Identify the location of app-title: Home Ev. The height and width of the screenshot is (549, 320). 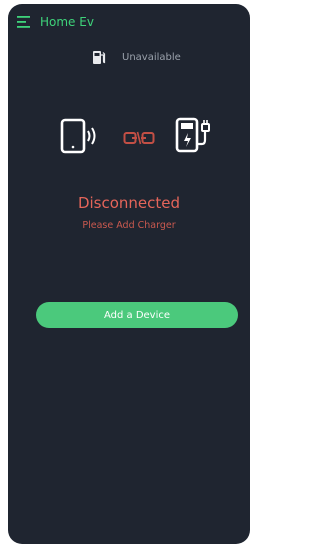
(67, 22).